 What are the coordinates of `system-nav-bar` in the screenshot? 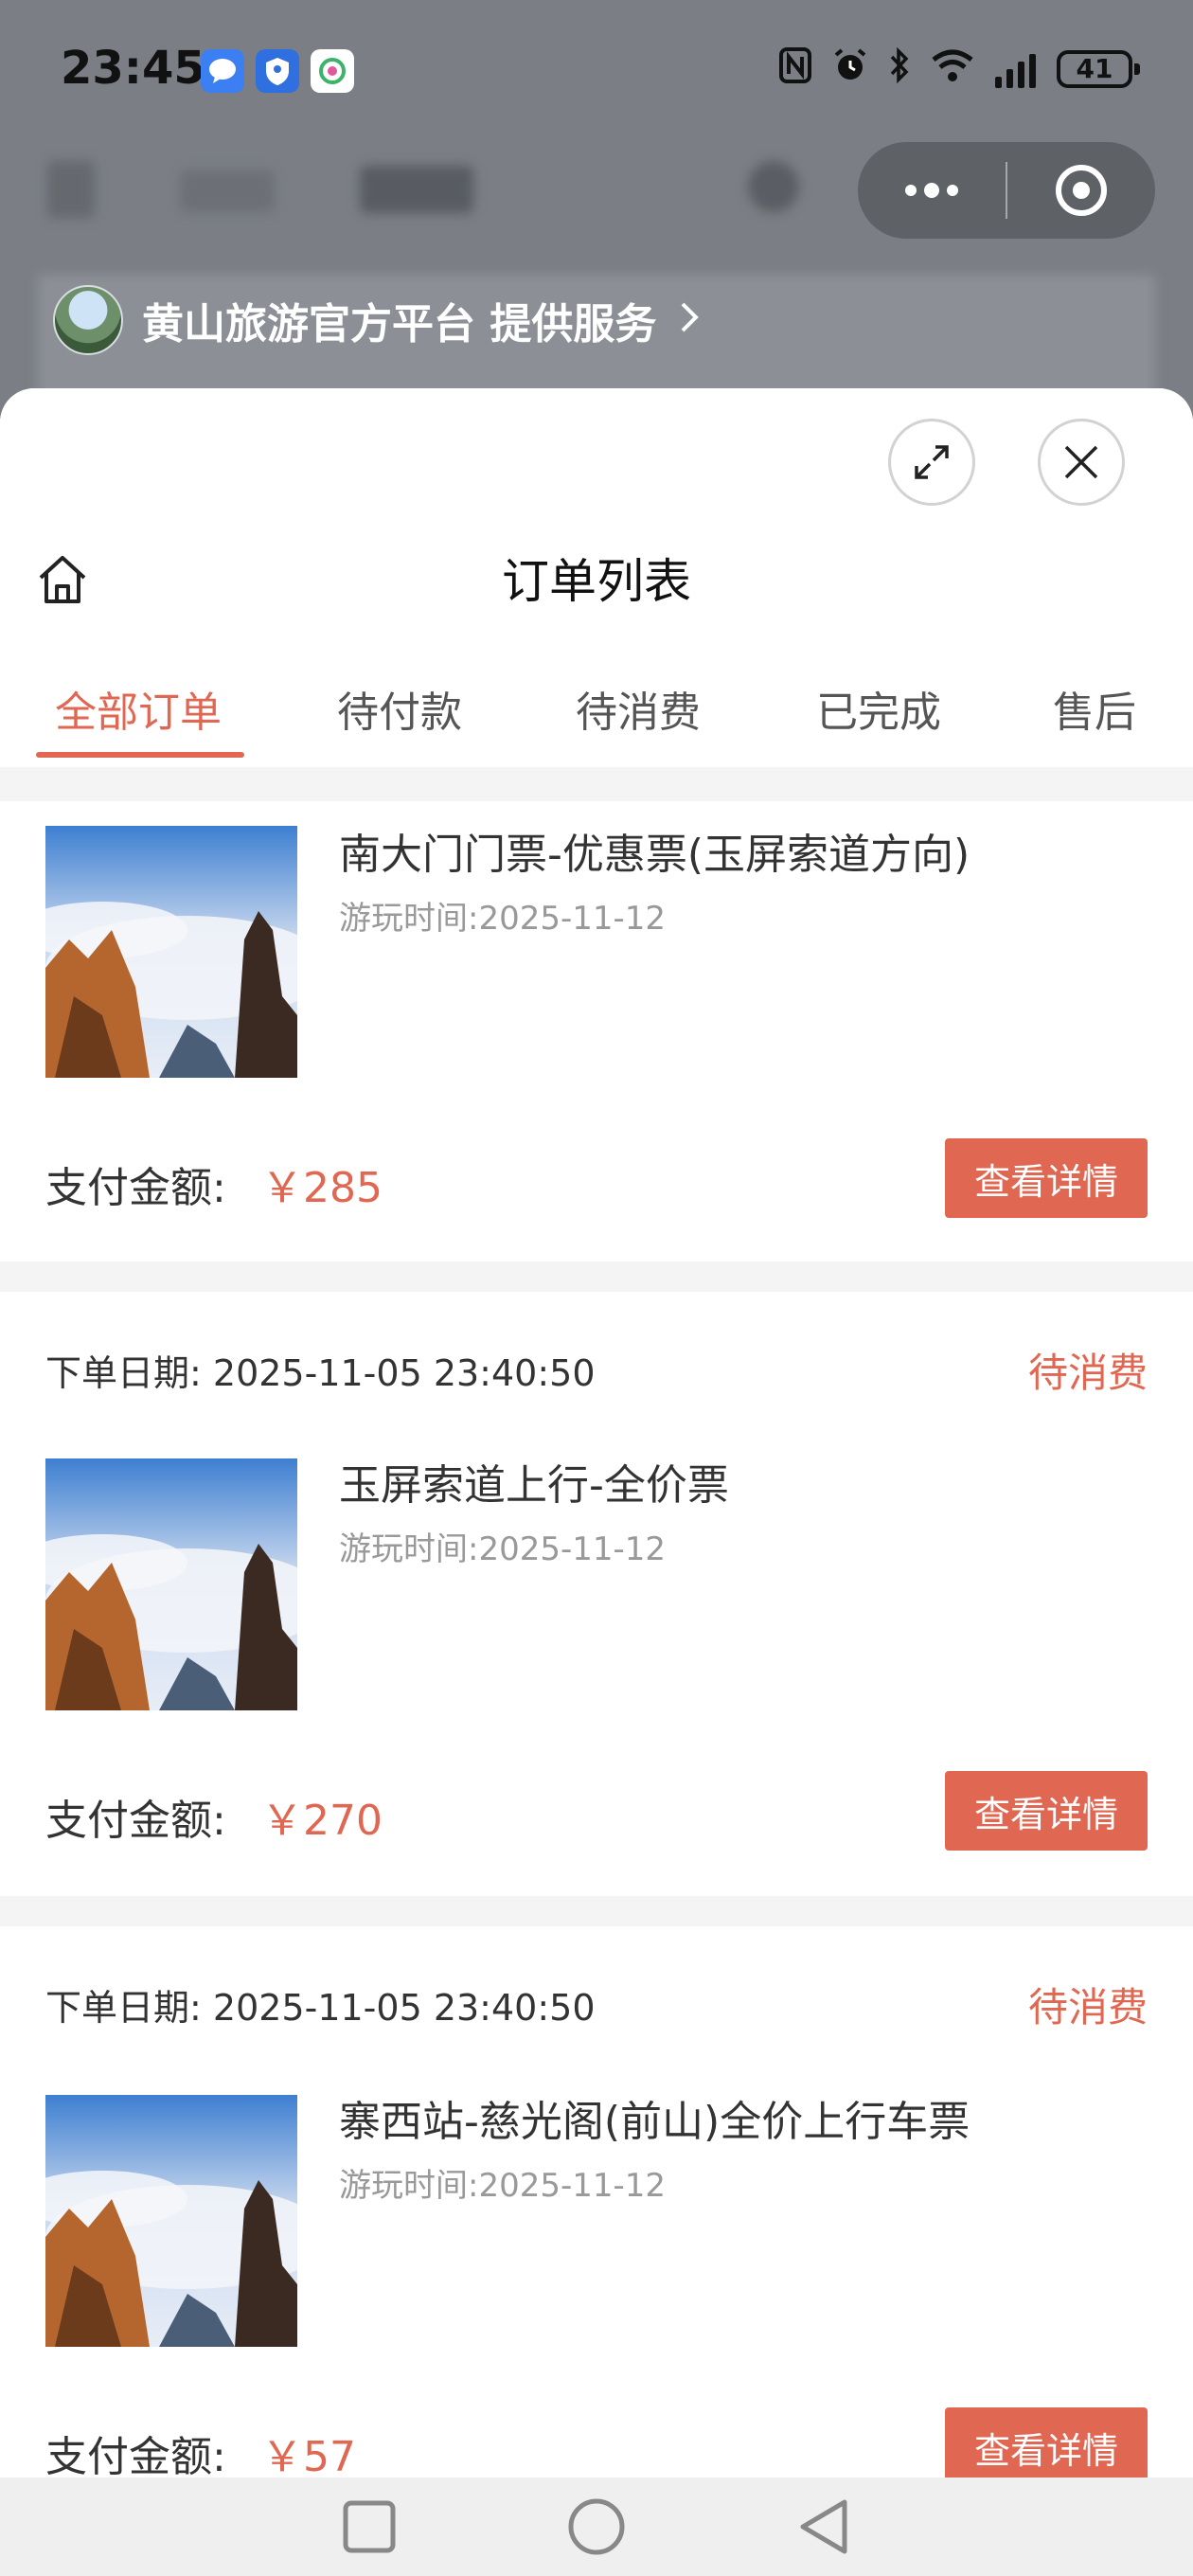 It's located at (596, 2527).